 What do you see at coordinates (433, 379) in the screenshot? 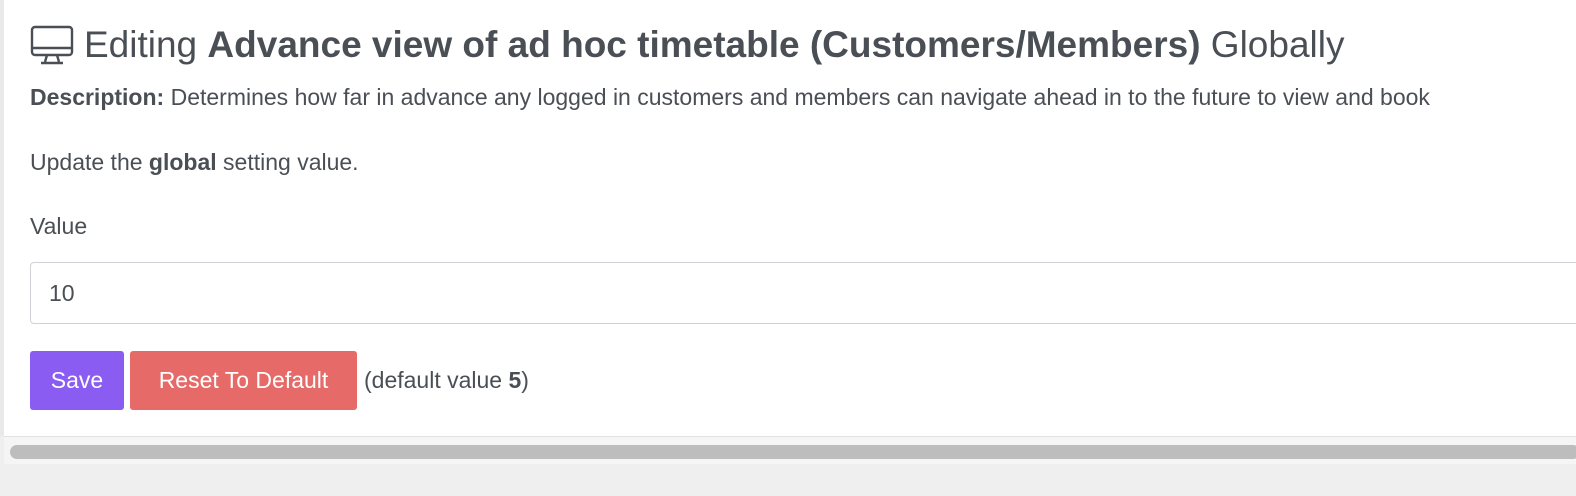
I see `default-note-before: (default value` at bounding box center [433, 379].